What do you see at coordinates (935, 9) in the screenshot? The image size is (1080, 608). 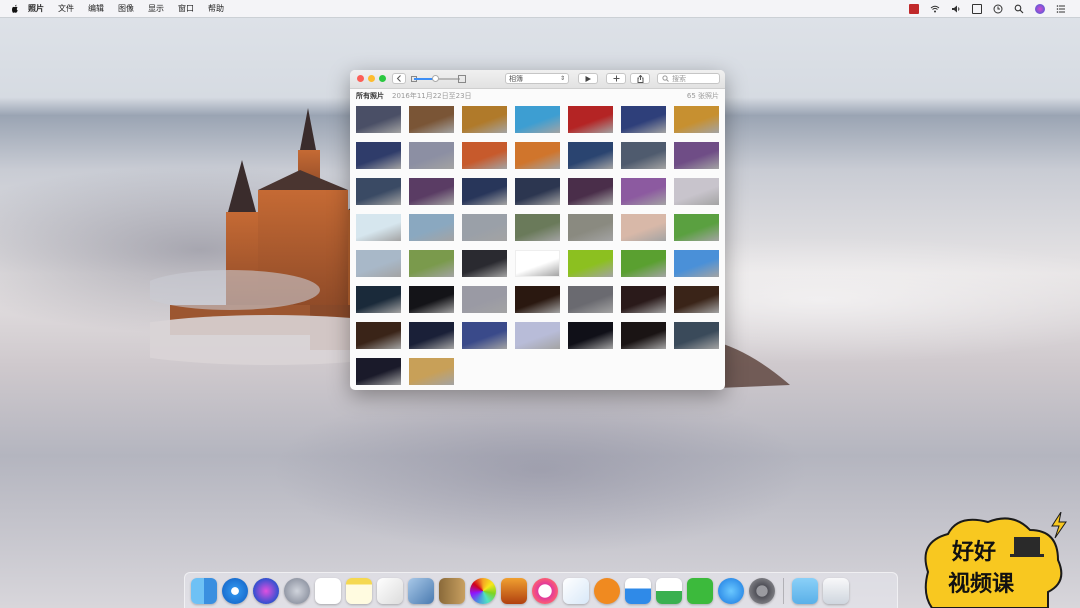 I see `wifi-icon` at bounding box center [935, 9].